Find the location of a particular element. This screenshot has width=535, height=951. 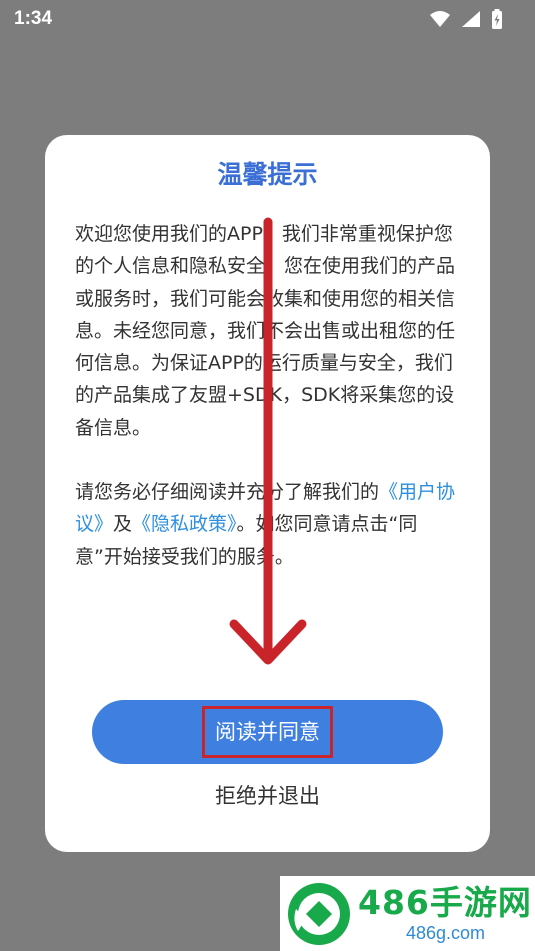

agree-button: 阅读并同意 is located at coordinates (267, 732).